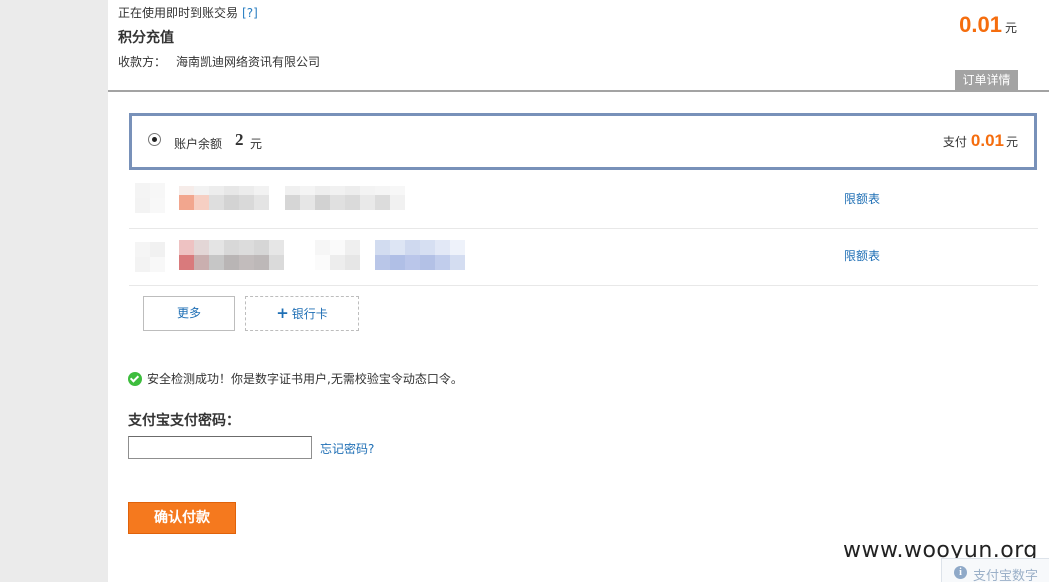 The image size is (1049, 582). Describe the element at coordinates (178, 13) in the screenshot. I see `trade-type-text: 正在使用即时到账交易` at that location.